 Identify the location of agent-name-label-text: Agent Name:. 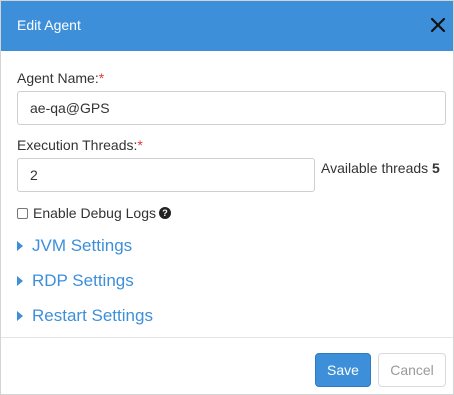
(58, 78).